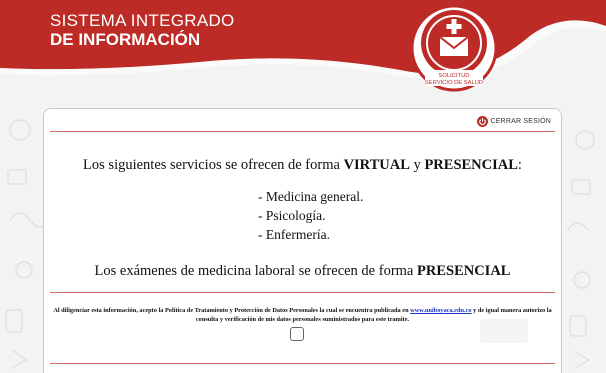 Image resolution: width=606 pixels, height=373 pixels. Describe the element at coordinates (464, 271) in the screenshot. I see `exams-mode: PRESENCIAL` at that location.